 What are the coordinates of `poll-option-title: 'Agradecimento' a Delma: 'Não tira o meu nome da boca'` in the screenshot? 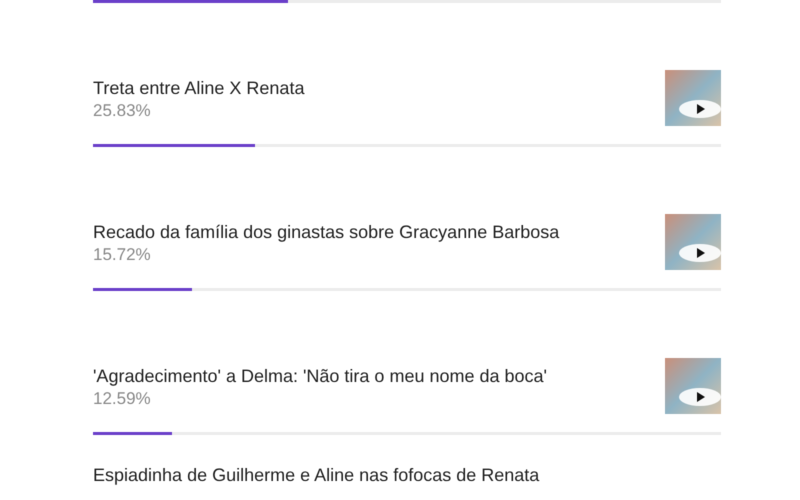 It's located at (320, 376).